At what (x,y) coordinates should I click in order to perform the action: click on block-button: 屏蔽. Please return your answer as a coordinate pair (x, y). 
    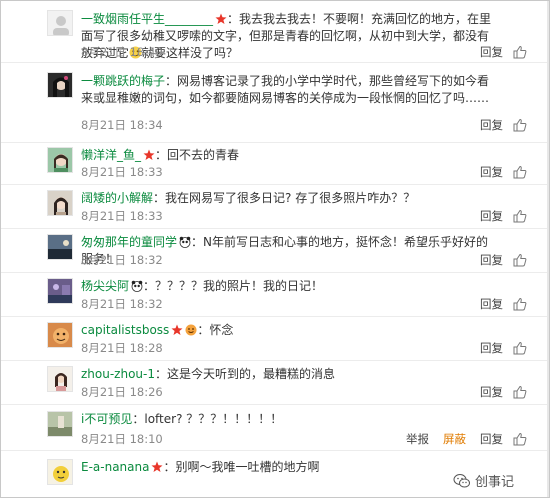
    Looking at the image, I should click on (454, 439).